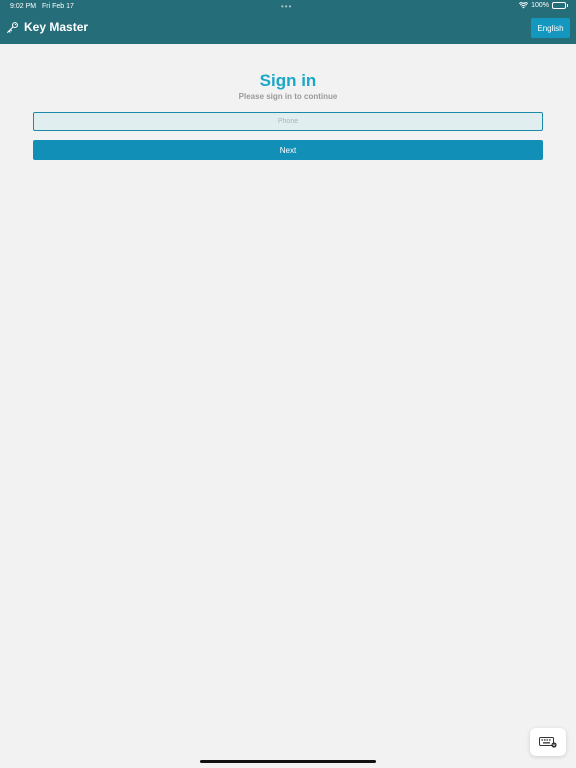 This screenshot has height=768, width=576. I want to click on status-bar: 9:02 PM Fri Feb 17 ••• 100%, so click(288, 7).